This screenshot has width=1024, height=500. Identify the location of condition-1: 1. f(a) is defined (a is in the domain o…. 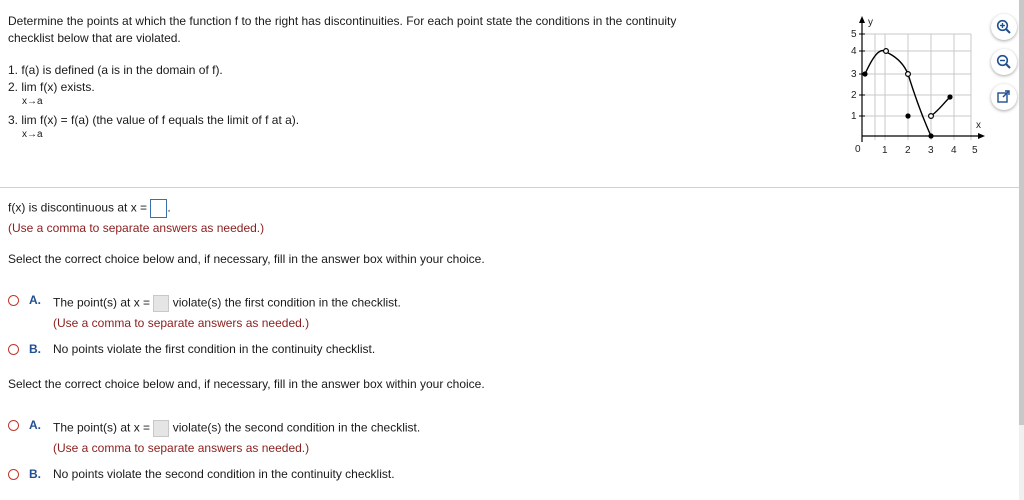
(115, 70).